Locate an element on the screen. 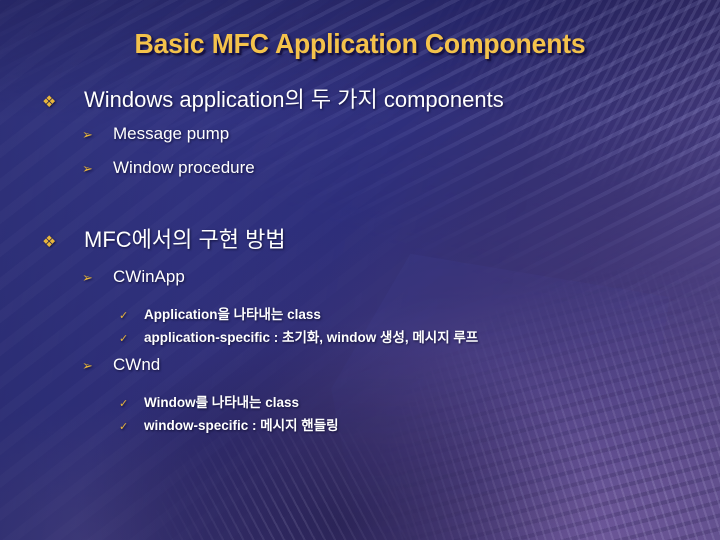  outline-text: Message pump is located at coordinates (171, 133).